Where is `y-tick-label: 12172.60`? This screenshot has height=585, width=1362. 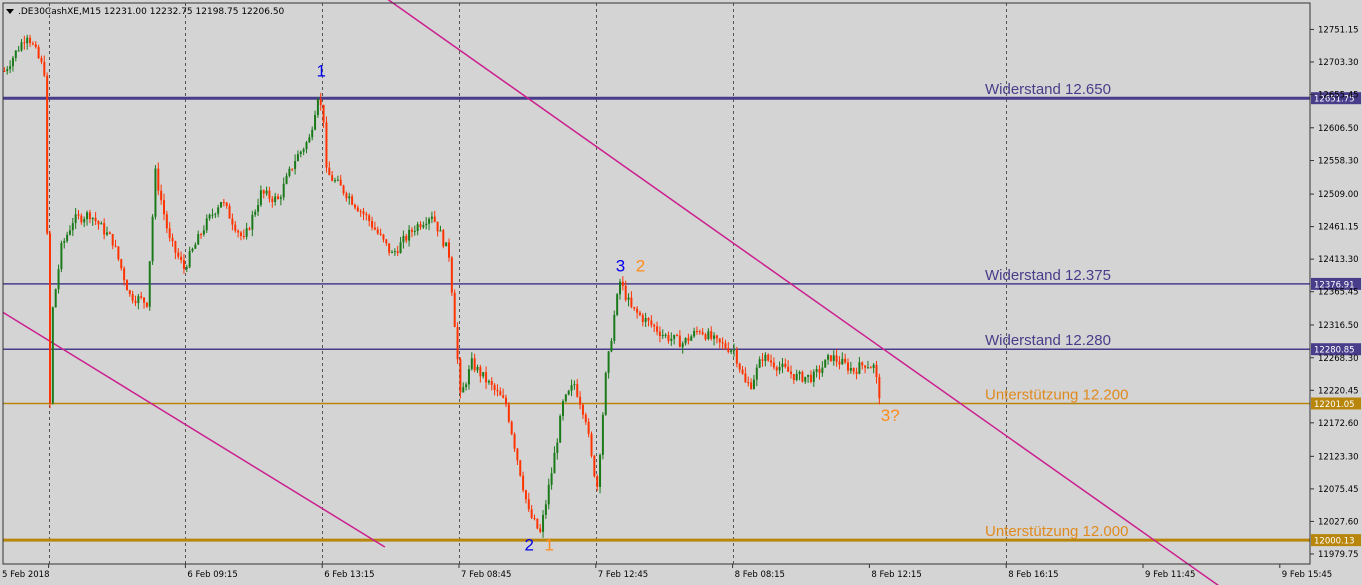
y-tick-label: 12172.60 is located at coordinates (1338, 424).